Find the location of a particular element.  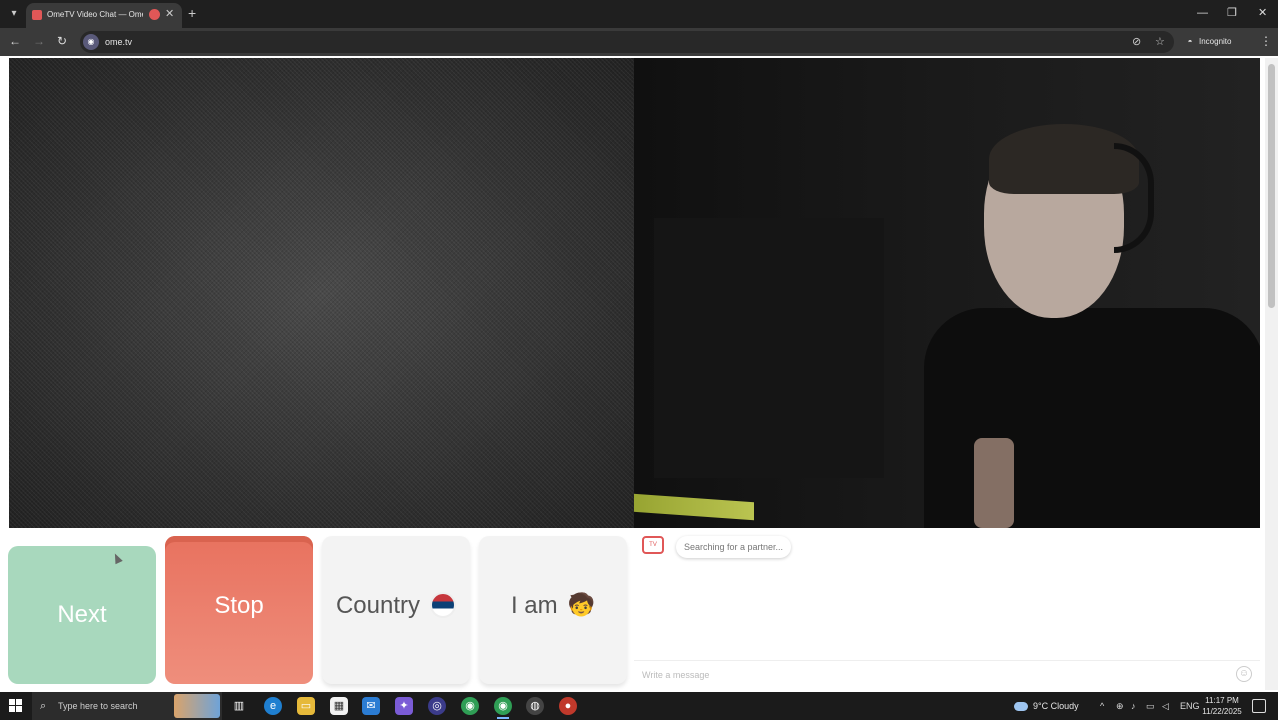

edge-icon: e is located at coordinates (273, 706).